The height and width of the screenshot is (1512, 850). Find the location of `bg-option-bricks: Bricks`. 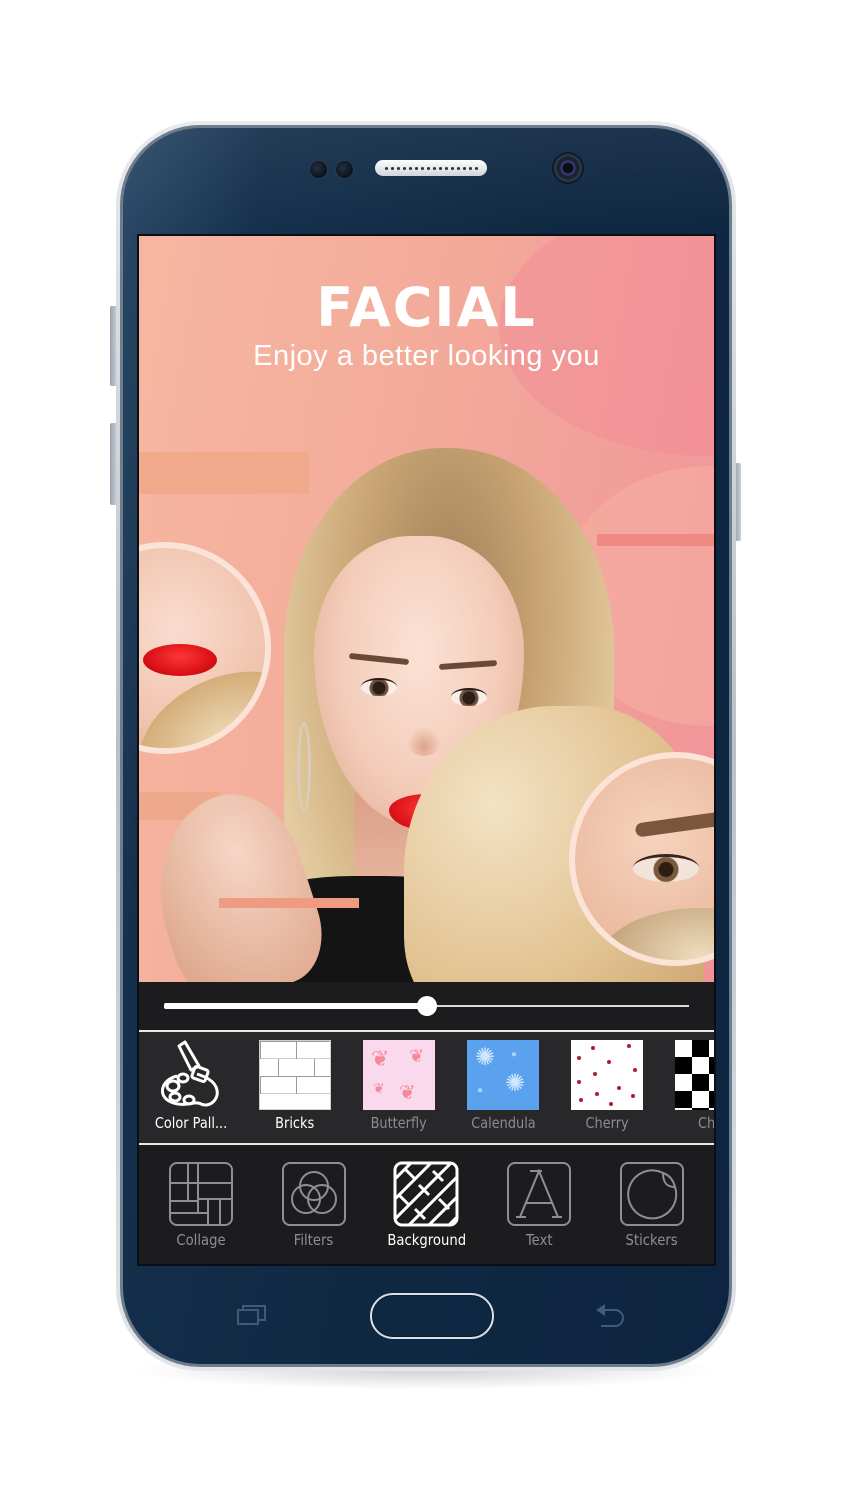

bg-option-bricks: Bricks is located at coordinates (295, 1087).